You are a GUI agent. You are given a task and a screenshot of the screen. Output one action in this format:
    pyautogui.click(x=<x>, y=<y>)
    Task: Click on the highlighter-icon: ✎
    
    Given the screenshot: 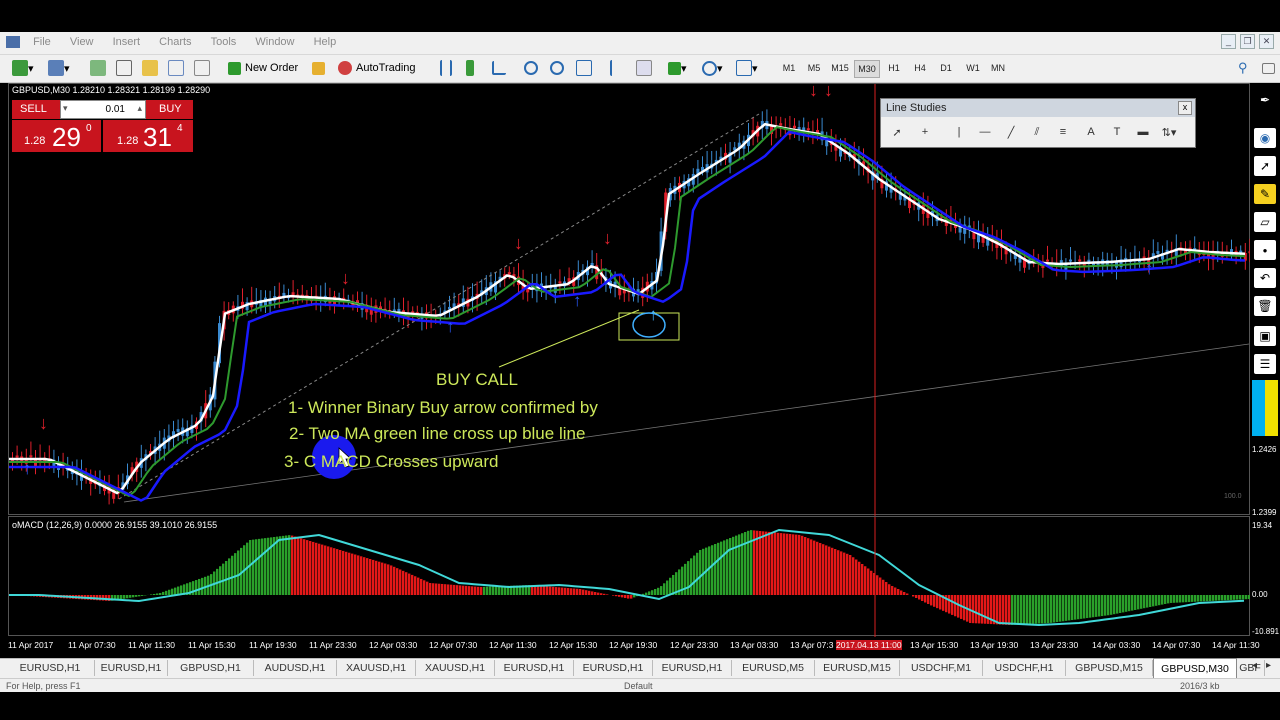 What is the action you would take?
    pyautogui.click(x=1265, y=194)
    